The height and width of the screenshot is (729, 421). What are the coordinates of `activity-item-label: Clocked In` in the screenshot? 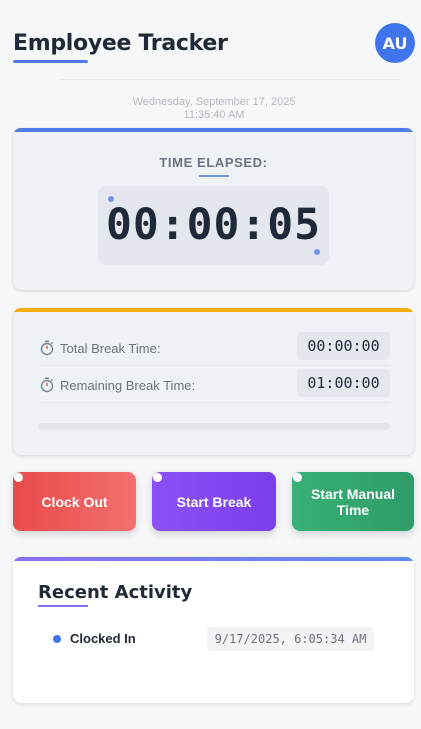 It's located at (103, 638).